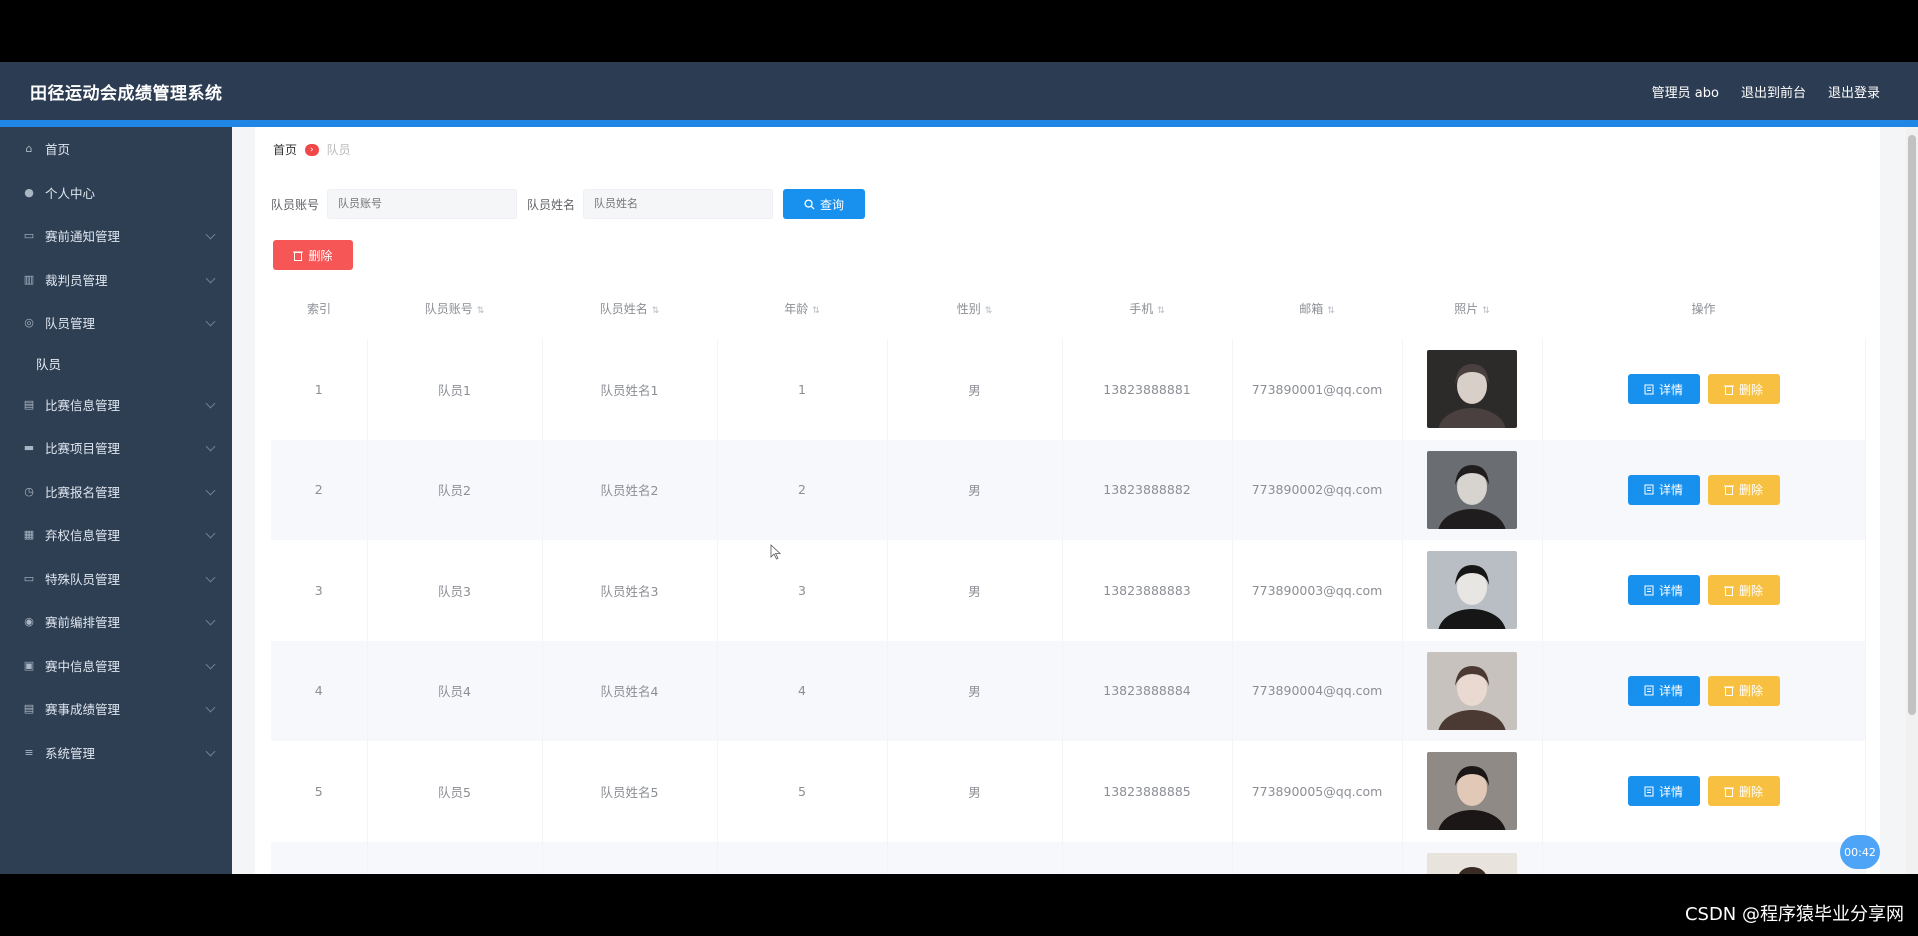 The image size is (1918, 936). I want to click on cell-email, so click(1317, 857).